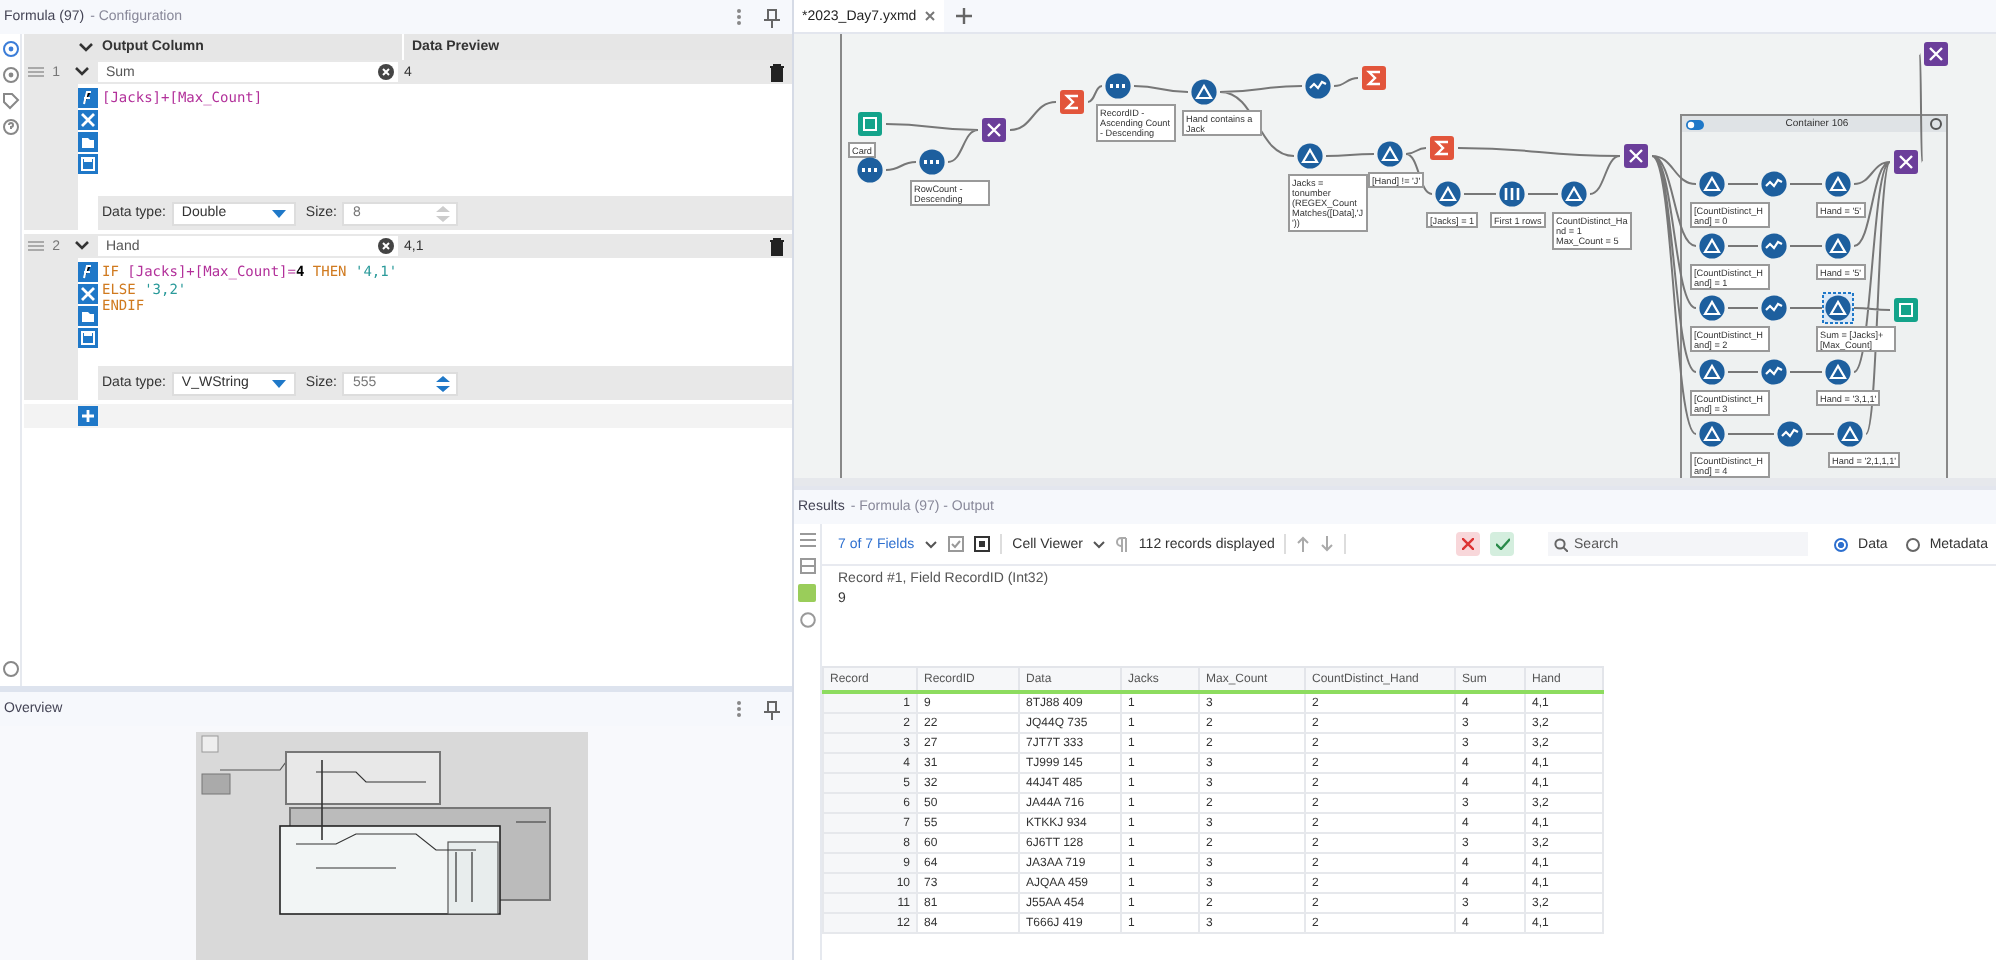 The width and height of the screenshot is (1996, 960). What do you see at coordinates (391, 846) in the screenshot?
I see `workflow-overview-drawing` at bounding box center [391, 846].